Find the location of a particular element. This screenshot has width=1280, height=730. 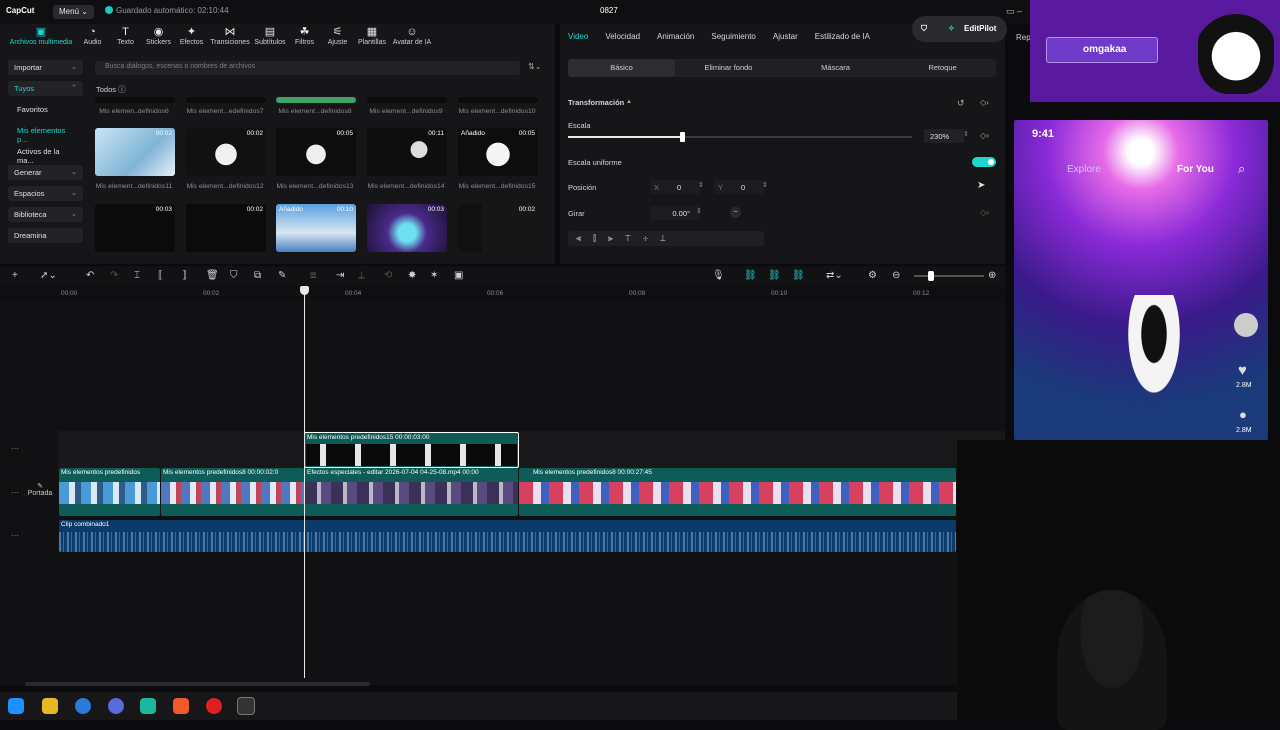

tool-audio: ◔ Audio is located at coordinates (92, 38).